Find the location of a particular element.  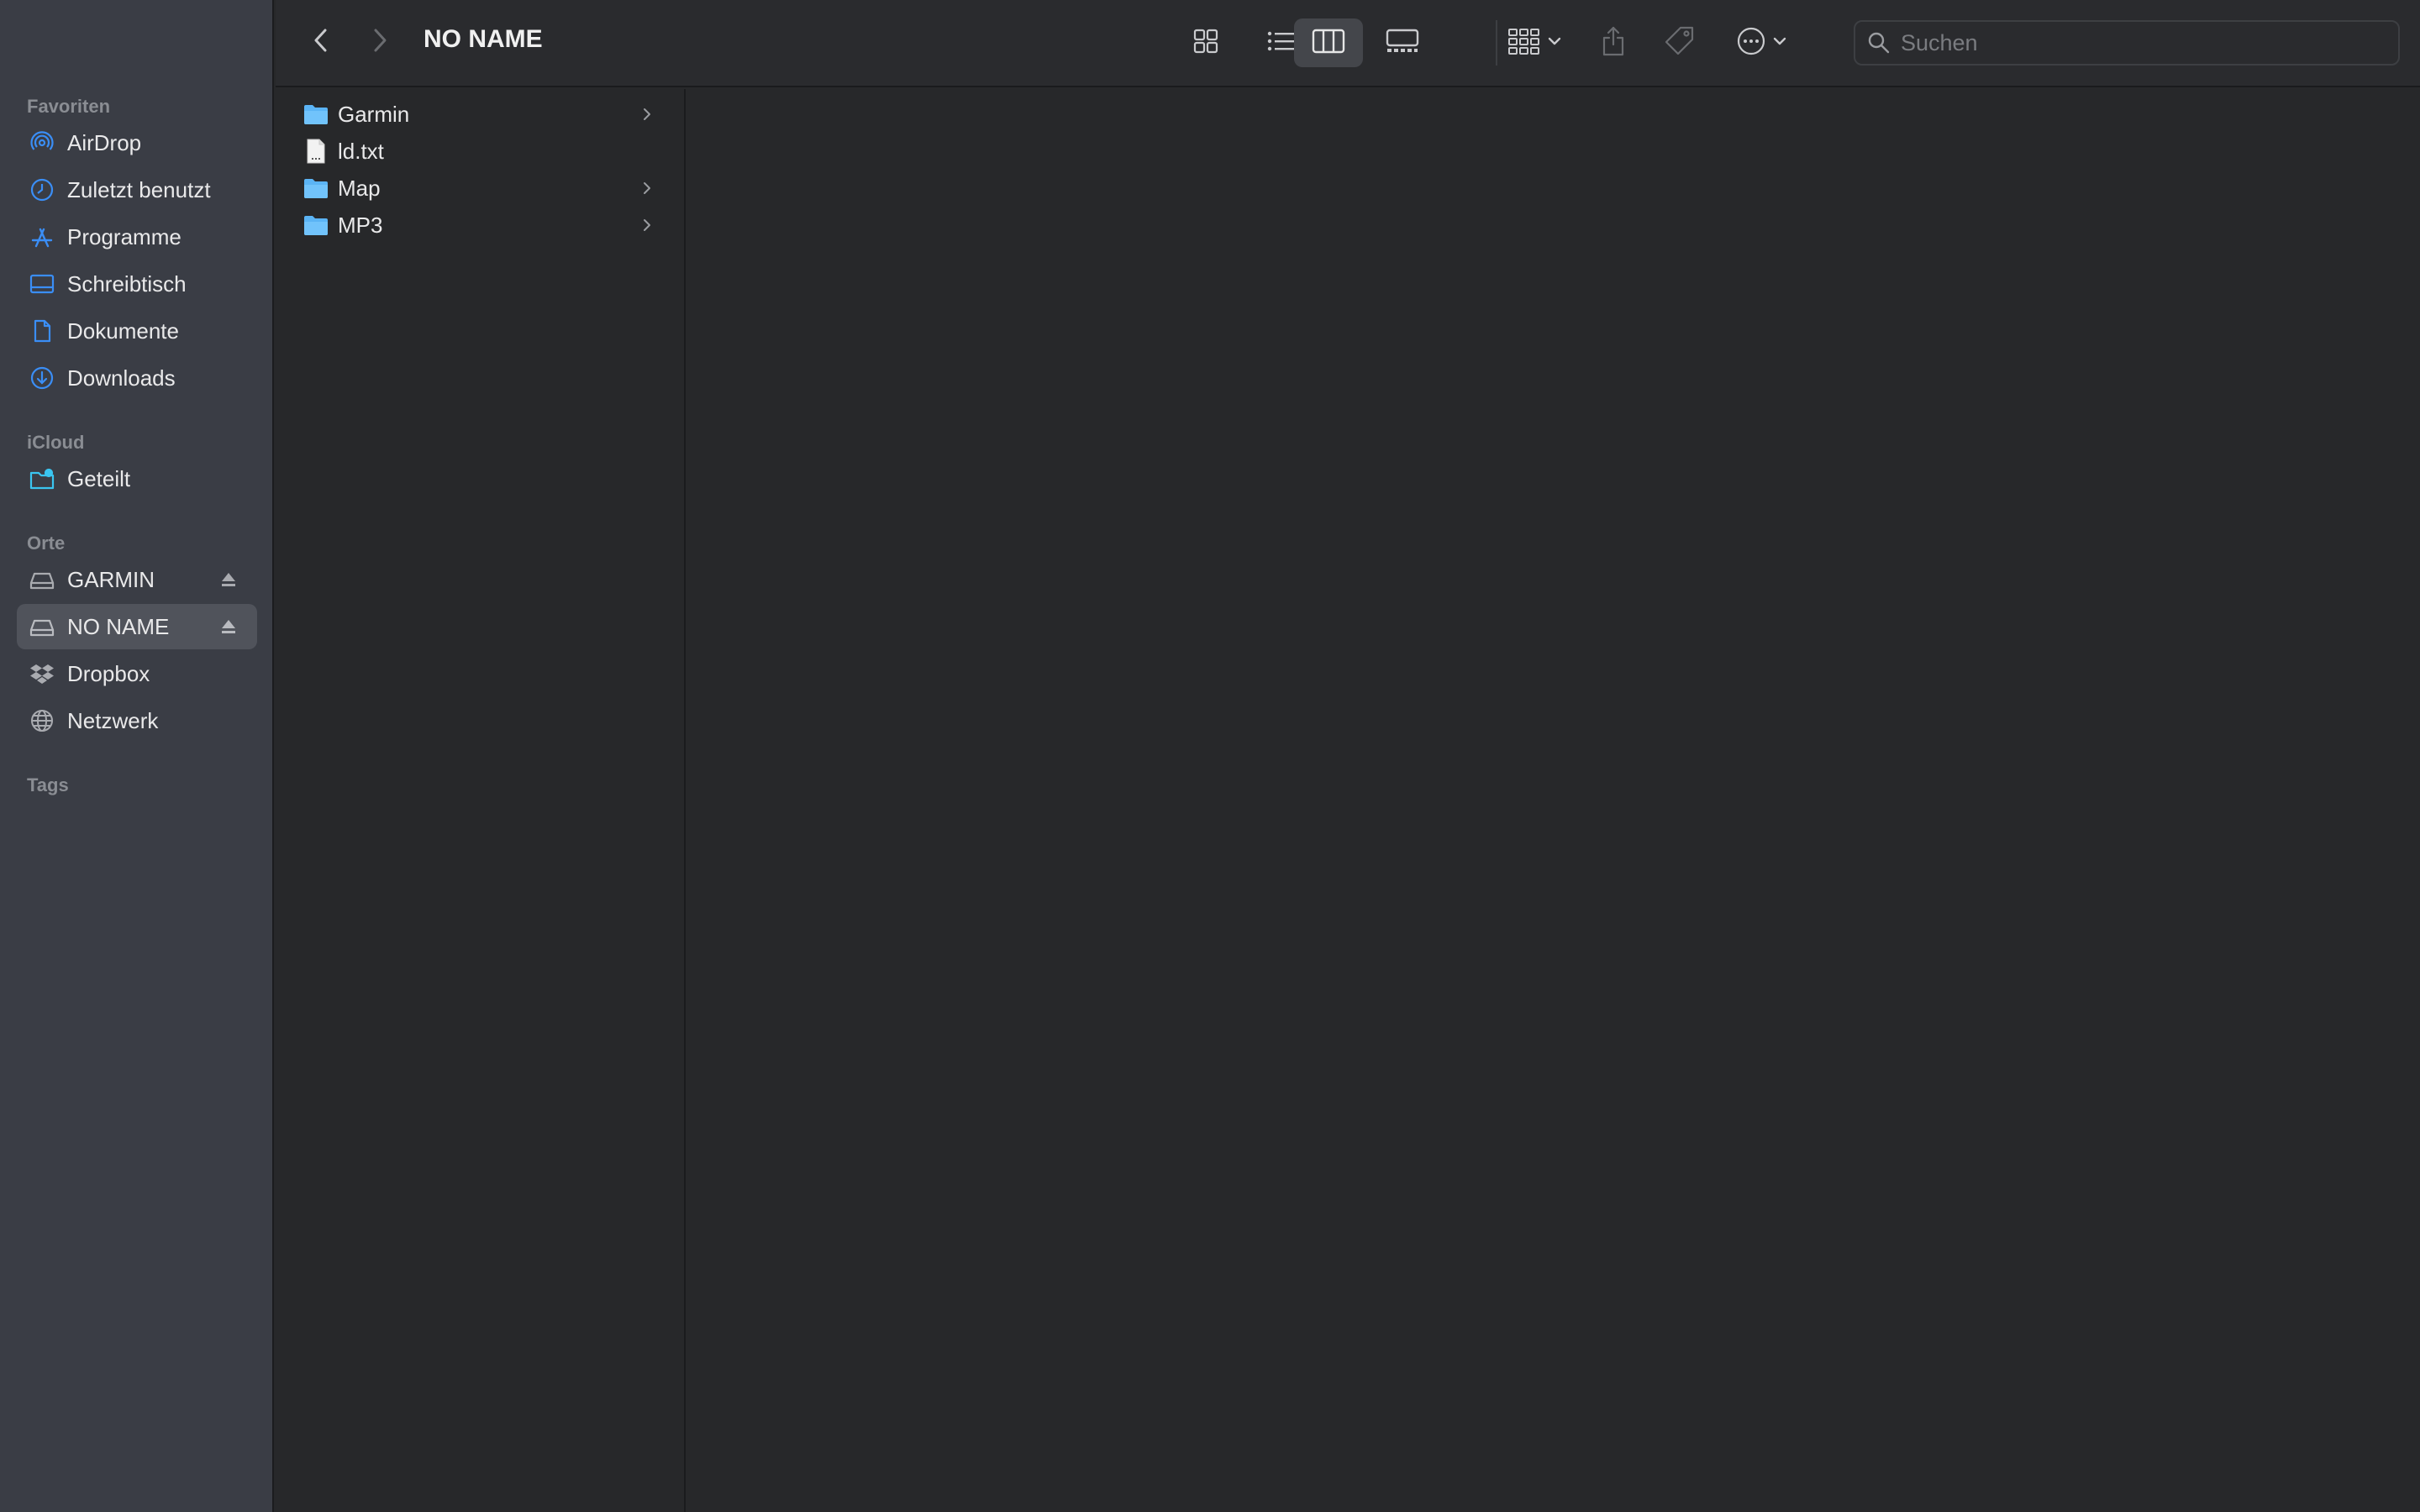

window-title: NO NAME is located at coordinates (483, 39).